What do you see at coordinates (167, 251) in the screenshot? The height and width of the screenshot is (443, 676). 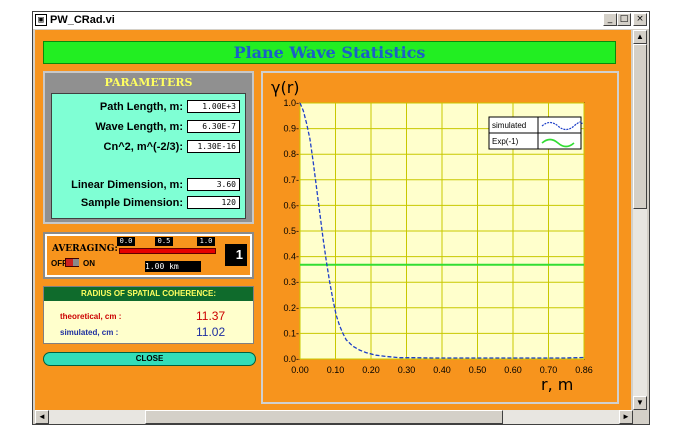 I see `averaging-slider` at bounding box center [167, 251].